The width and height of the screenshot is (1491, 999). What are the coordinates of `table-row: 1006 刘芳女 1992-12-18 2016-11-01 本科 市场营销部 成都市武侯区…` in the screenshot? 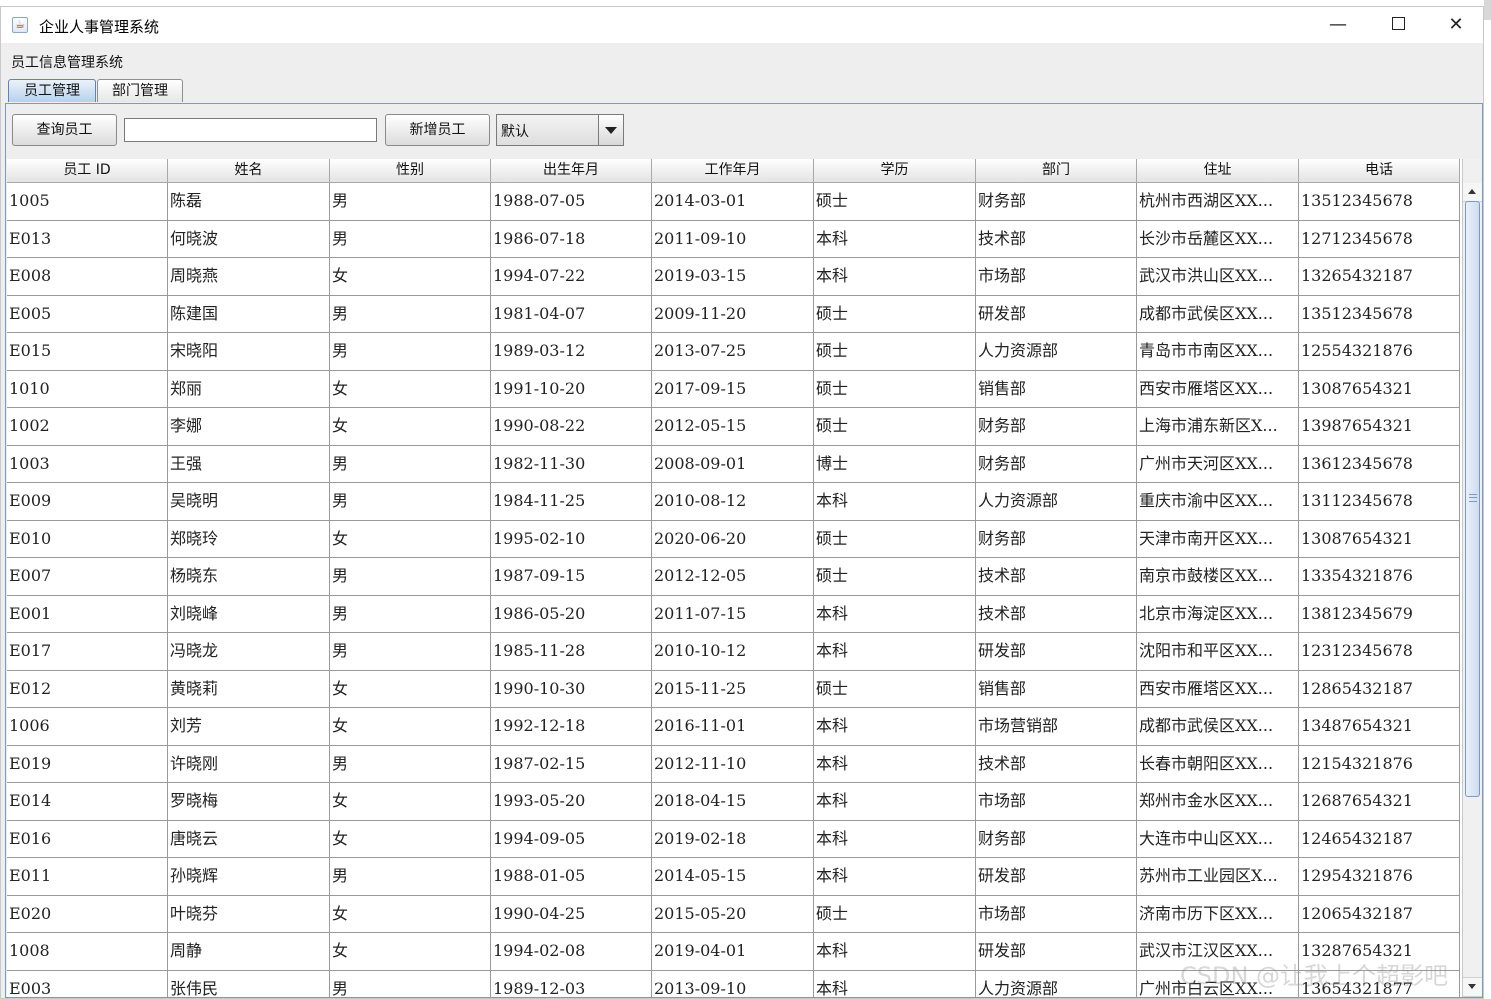 It's located at (733, 727).